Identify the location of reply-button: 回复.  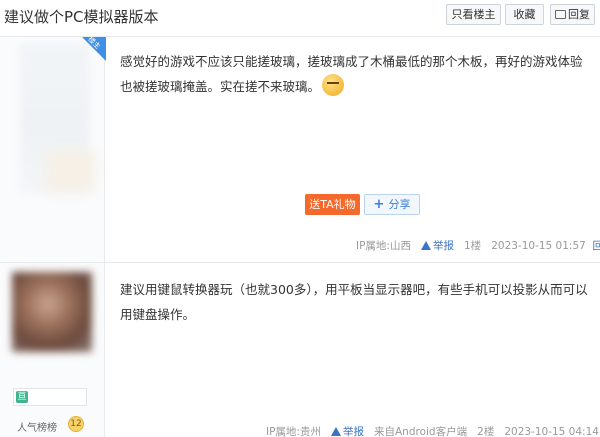
(572, 14).